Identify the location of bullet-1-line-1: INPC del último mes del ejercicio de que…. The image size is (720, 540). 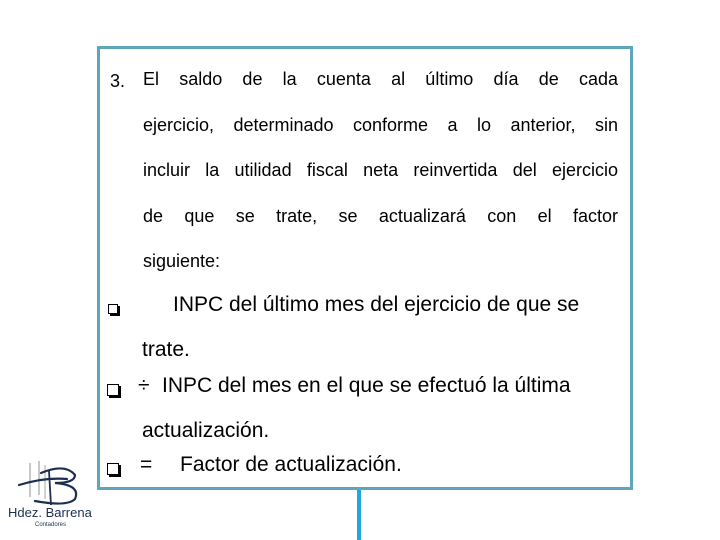
(376, 304).